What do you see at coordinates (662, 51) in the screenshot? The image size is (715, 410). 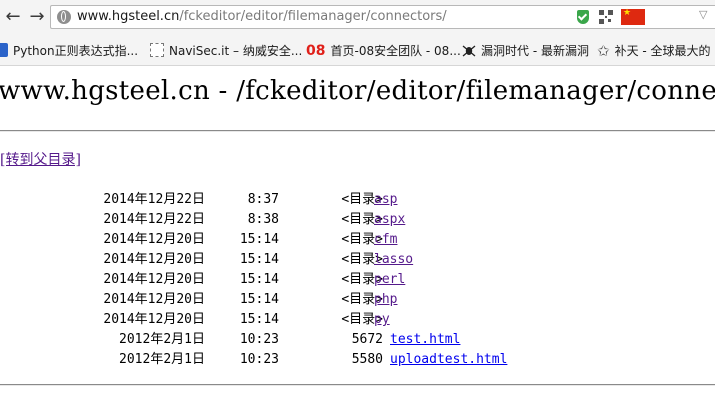 I see `bookmark-label: 补天 - 全球最大的` at bounding box center [662, 51].